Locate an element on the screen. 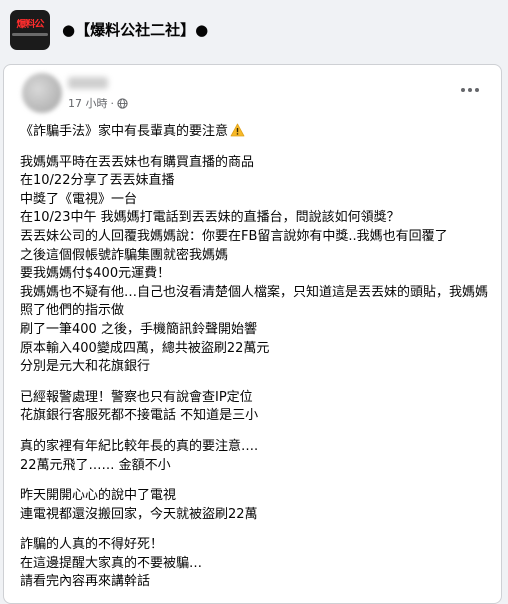  post-line: 中獎了《電視》一台 is located at coordinates (79, 199).